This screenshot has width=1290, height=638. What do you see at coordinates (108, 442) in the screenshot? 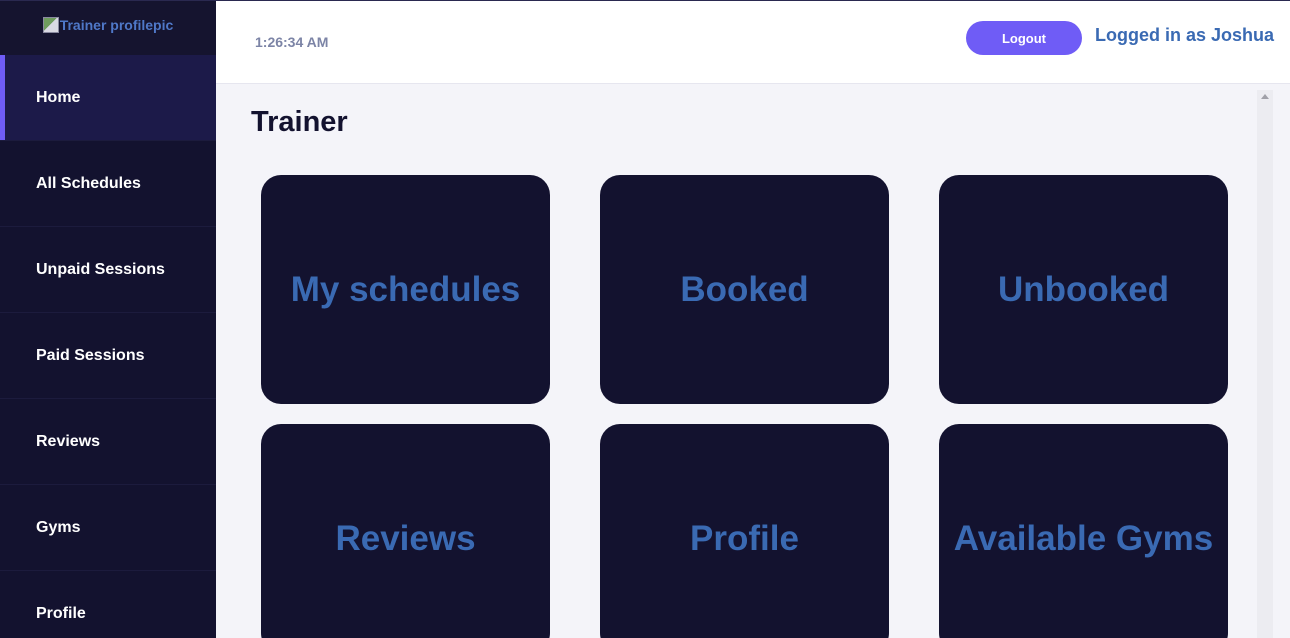
I see `sidebar-item-reviews: Reviews` at bounding box center [108, 442].